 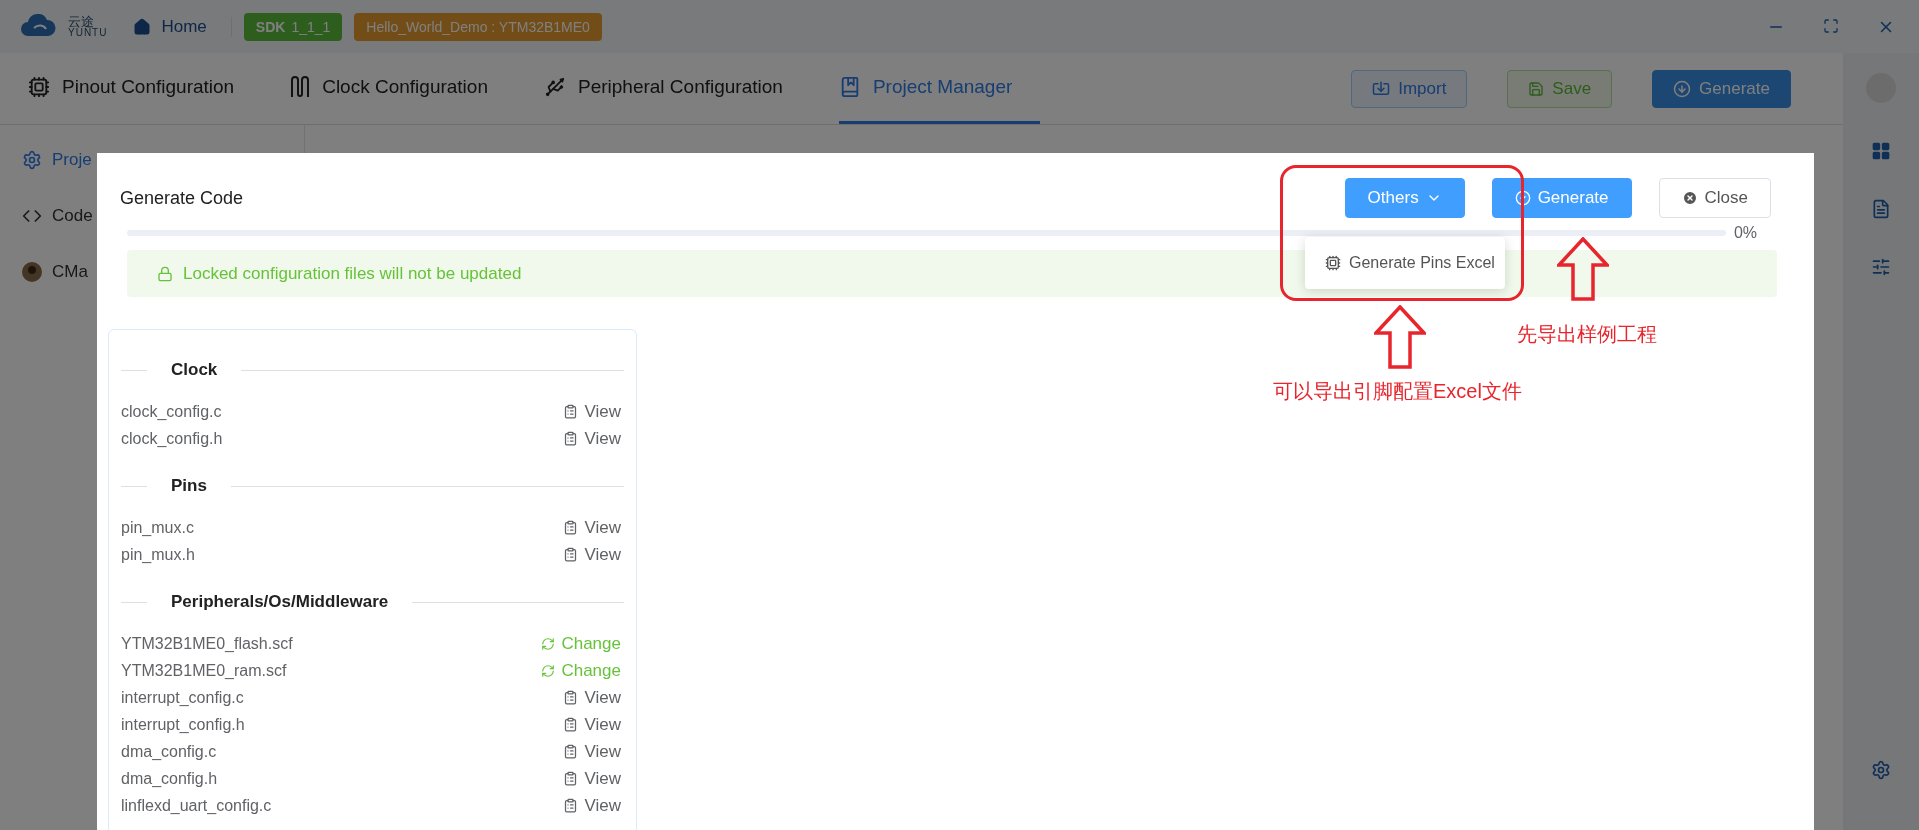 What do you see at coordinates (158, 554) in the screenshot?
I see `file-name: pin_mux.h` at bounding box center [158, 554].